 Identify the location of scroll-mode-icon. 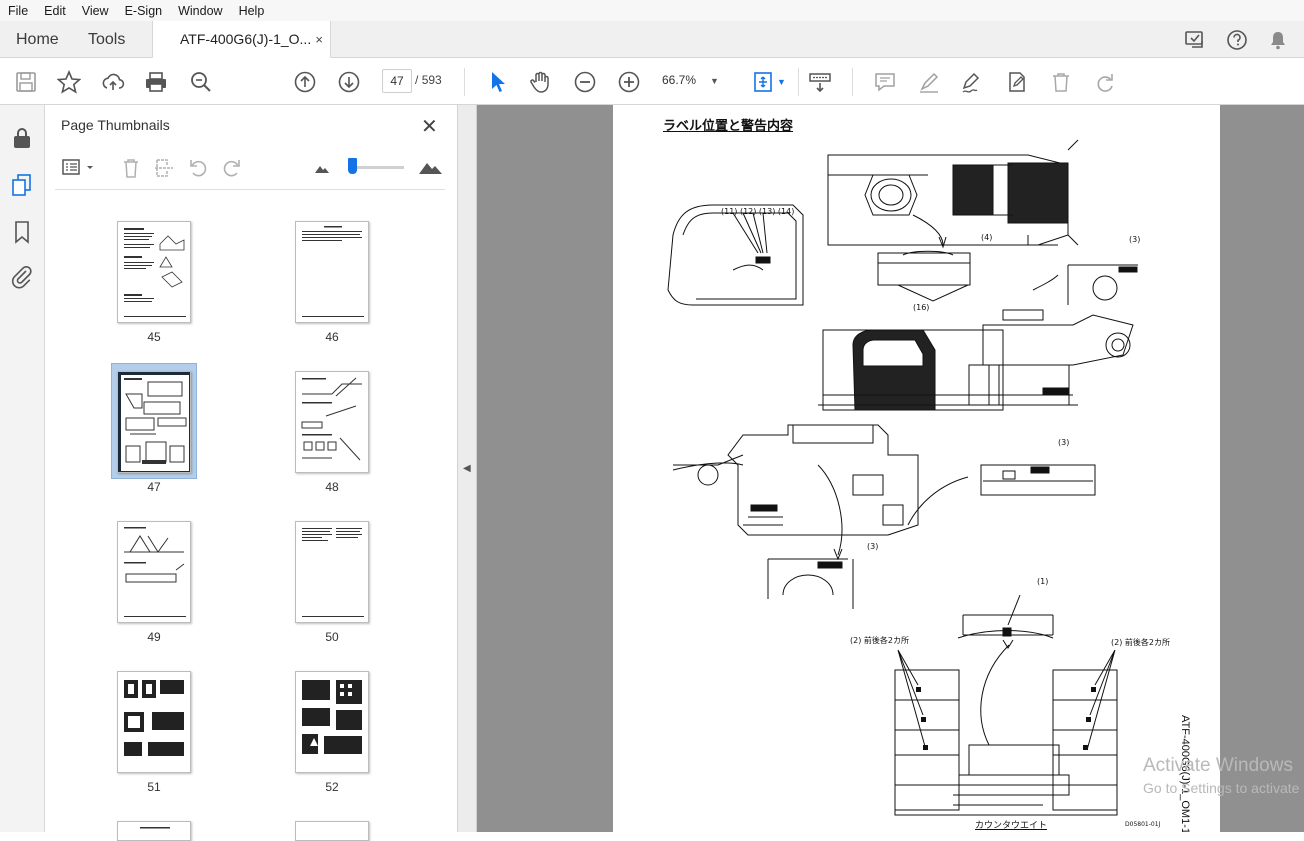
(820, 82).